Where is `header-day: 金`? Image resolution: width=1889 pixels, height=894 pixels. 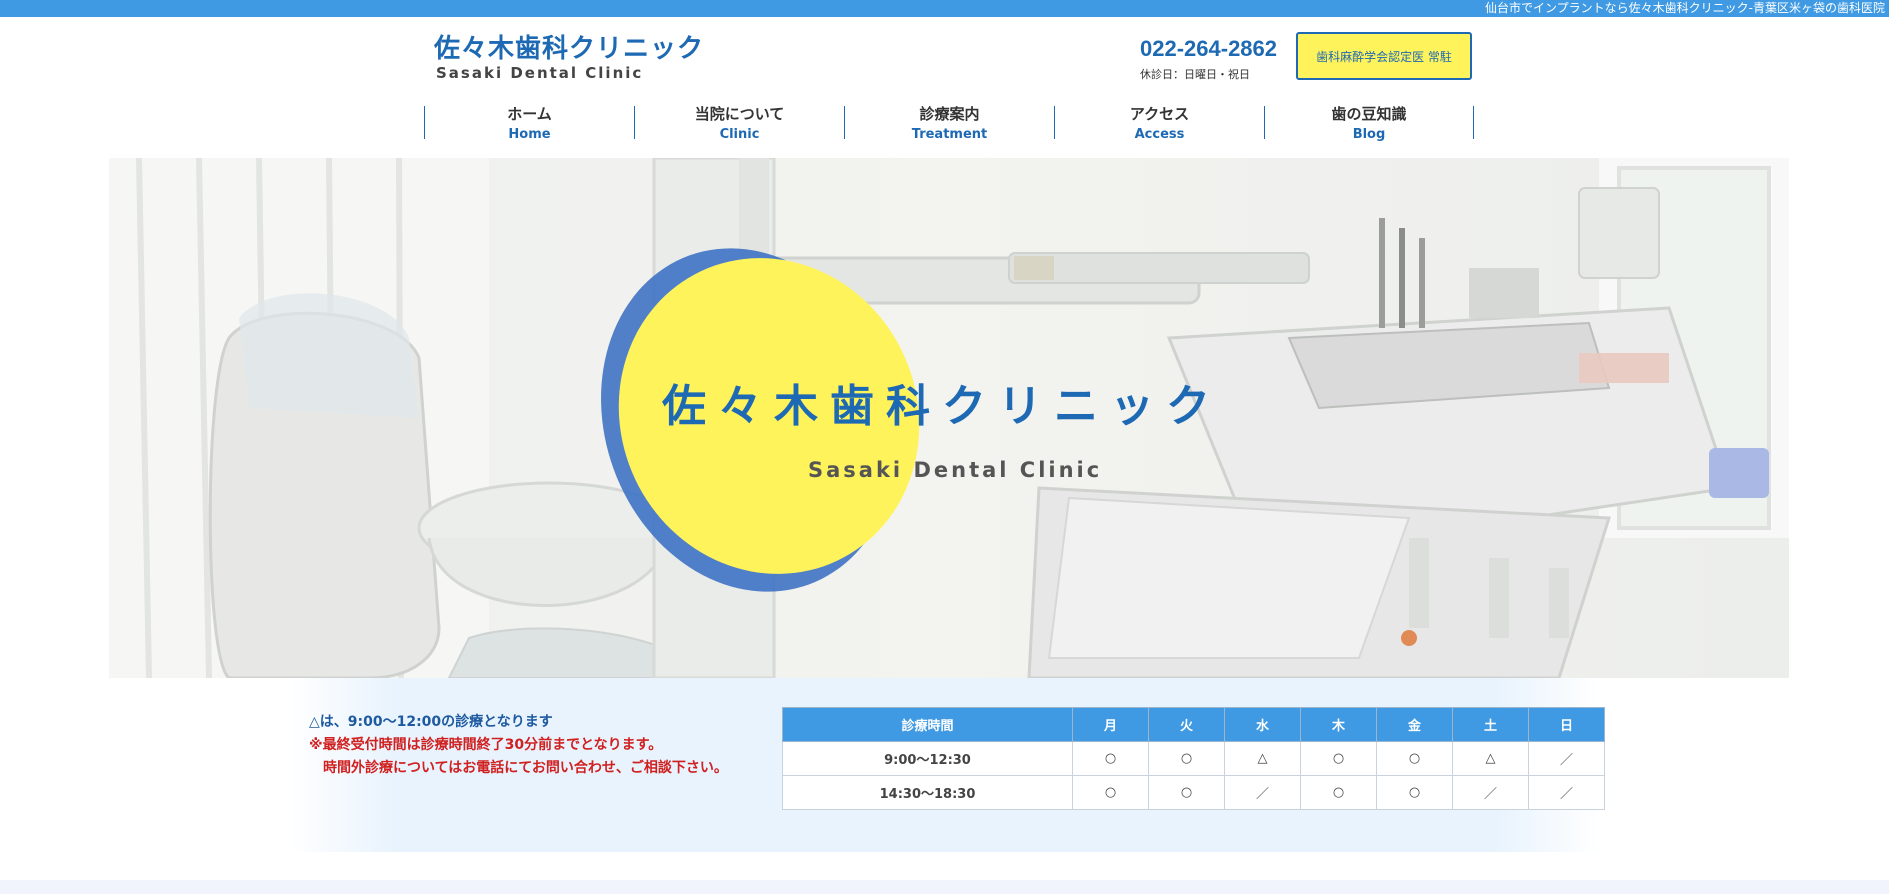
header-day: 金 is located at coordinates (1414, 724).